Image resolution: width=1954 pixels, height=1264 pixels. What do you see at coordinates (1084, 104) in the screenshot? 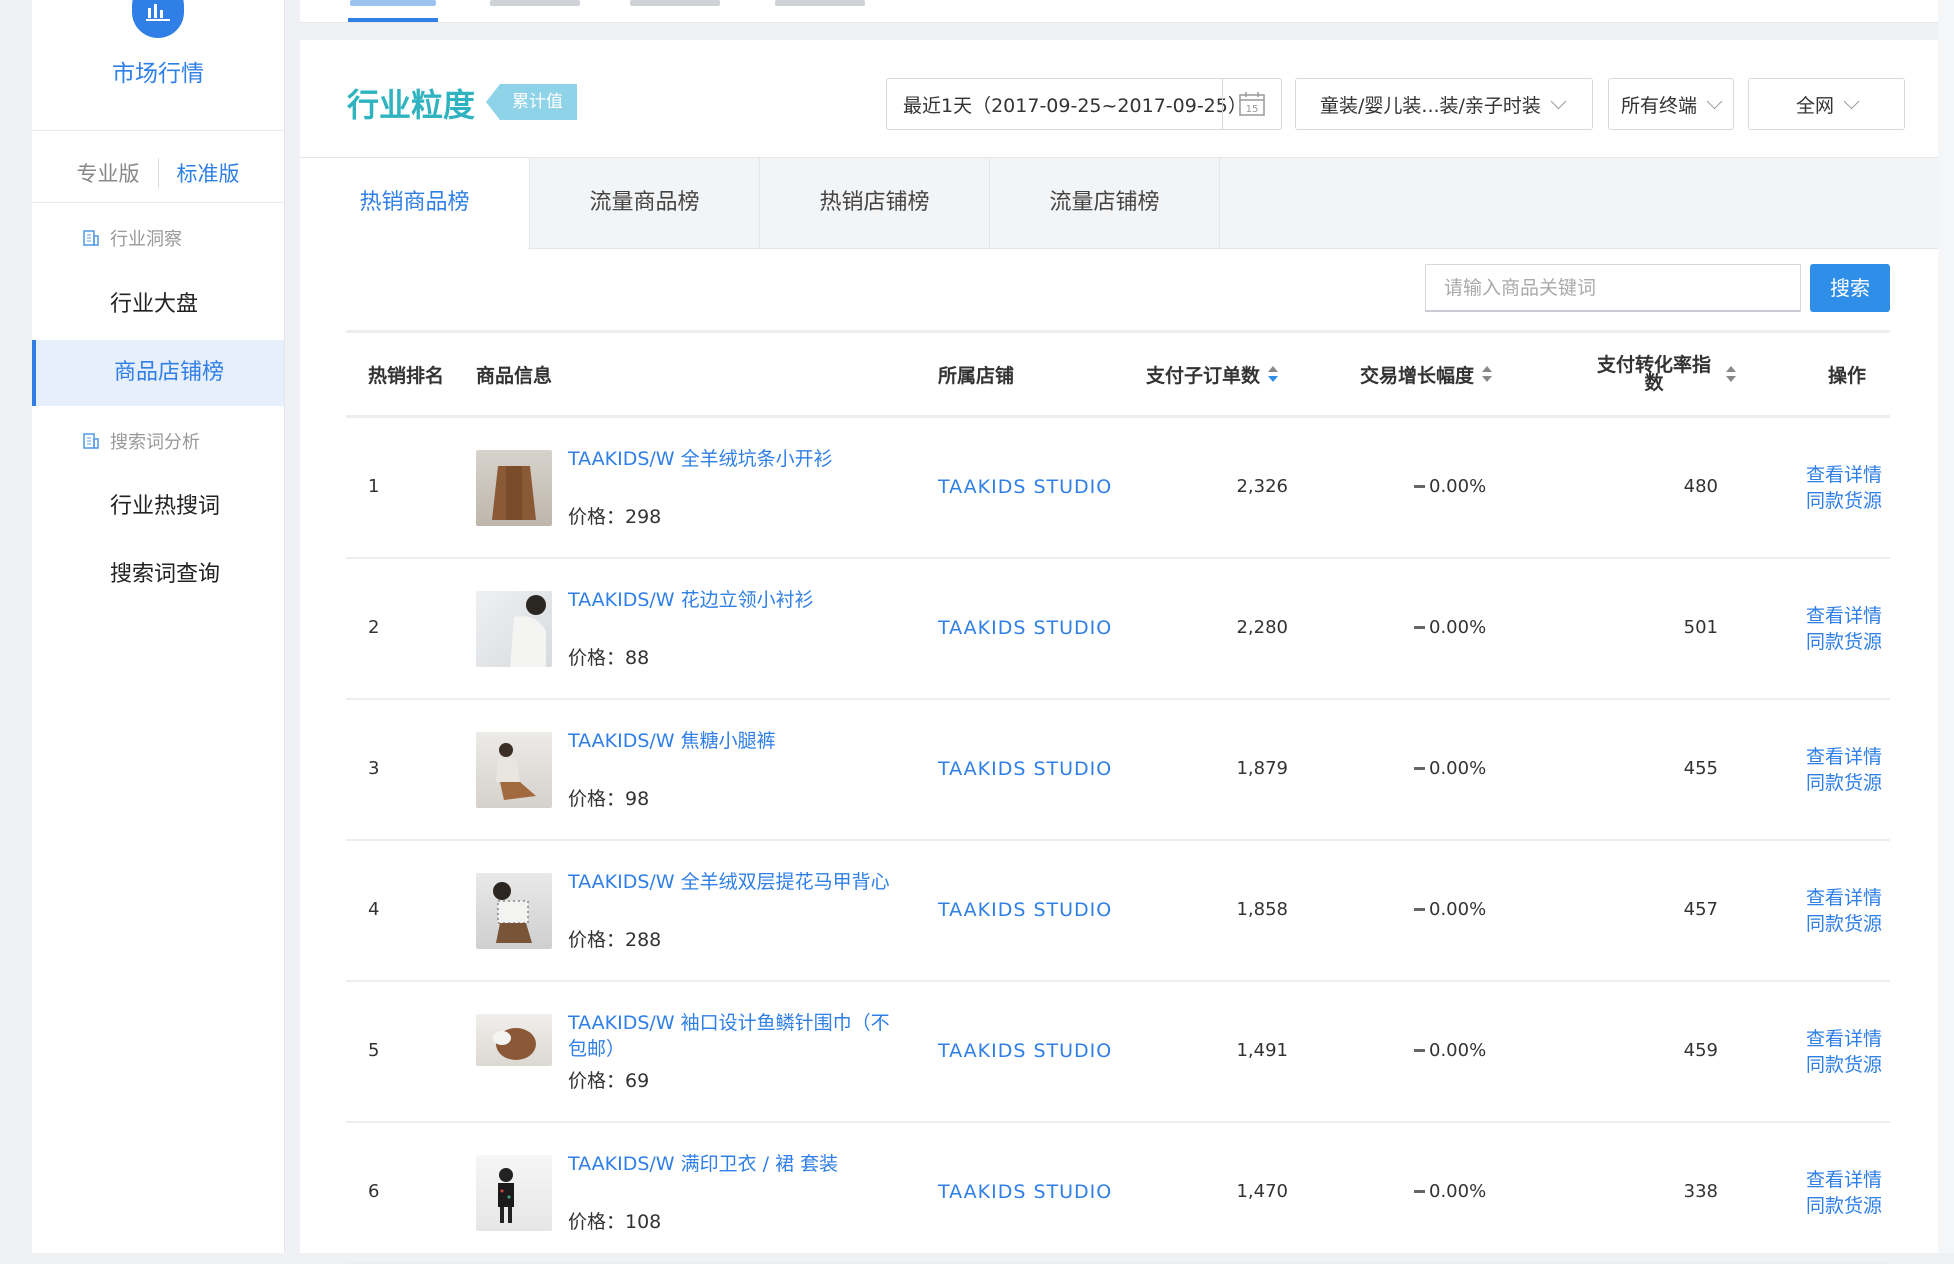
I see `date-range-picker: 最近1天（2017-09-25~2017-09-25） 15` at bounding box center [1084, 104].